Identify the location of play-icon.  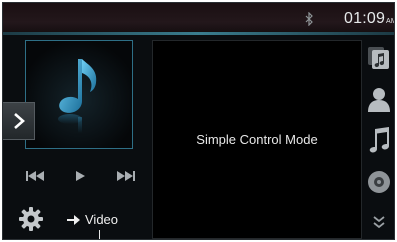
(80, 176).